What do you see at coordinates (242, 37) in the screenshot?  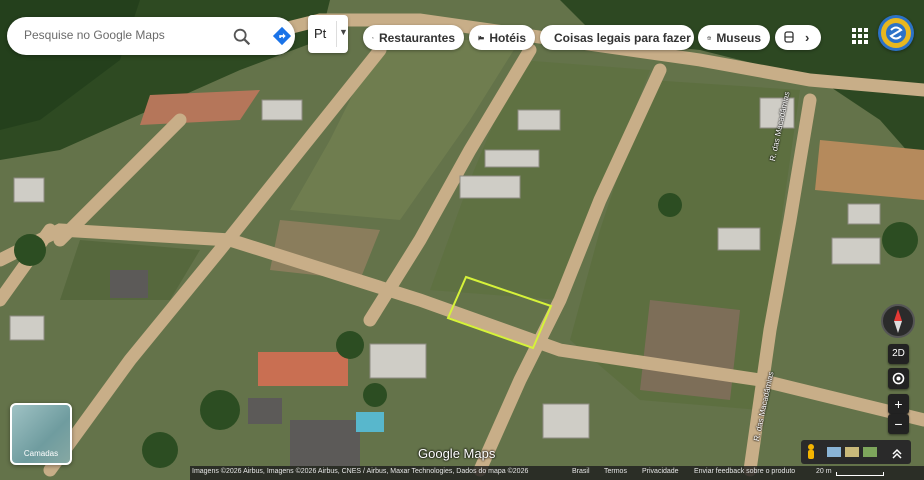 I see `search-icon` at bounding box center [242, 37].